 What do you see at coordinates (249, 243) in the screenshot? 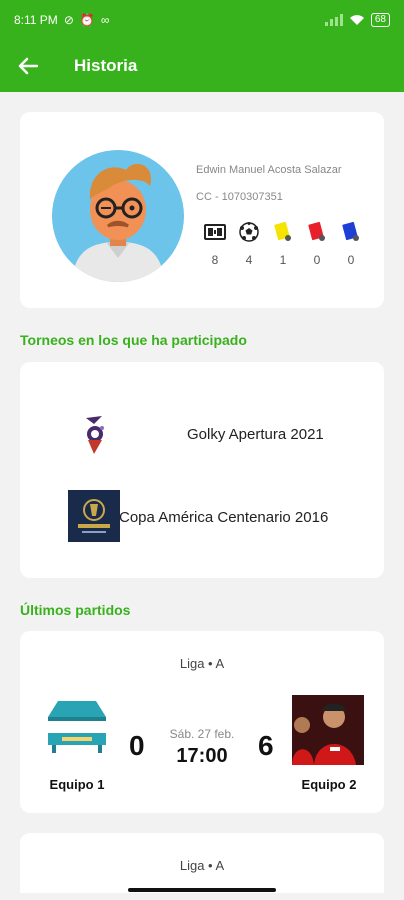
I see `stat-goals: 4` at bounding box center [249, 243].